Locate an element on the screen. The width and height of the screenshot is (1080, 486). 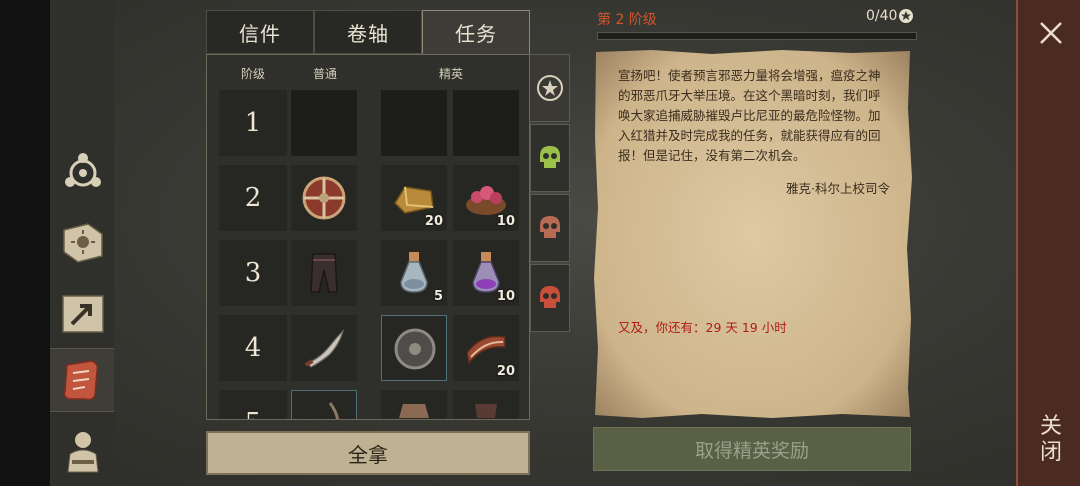
claim-elite-reward-button: 取得精英奖励 is located at coordinates (752, 449).